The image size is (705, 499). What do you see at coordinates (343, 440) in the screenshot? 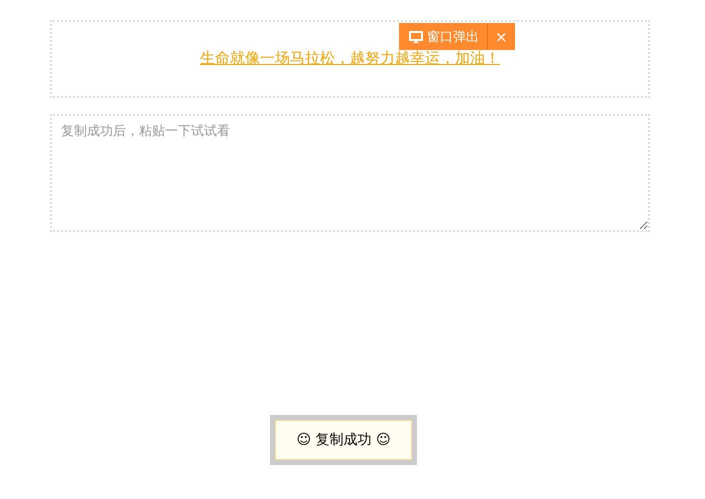
I see `toast-message: ☺ 复制成功 ☺` at bounding box center [343, 440].